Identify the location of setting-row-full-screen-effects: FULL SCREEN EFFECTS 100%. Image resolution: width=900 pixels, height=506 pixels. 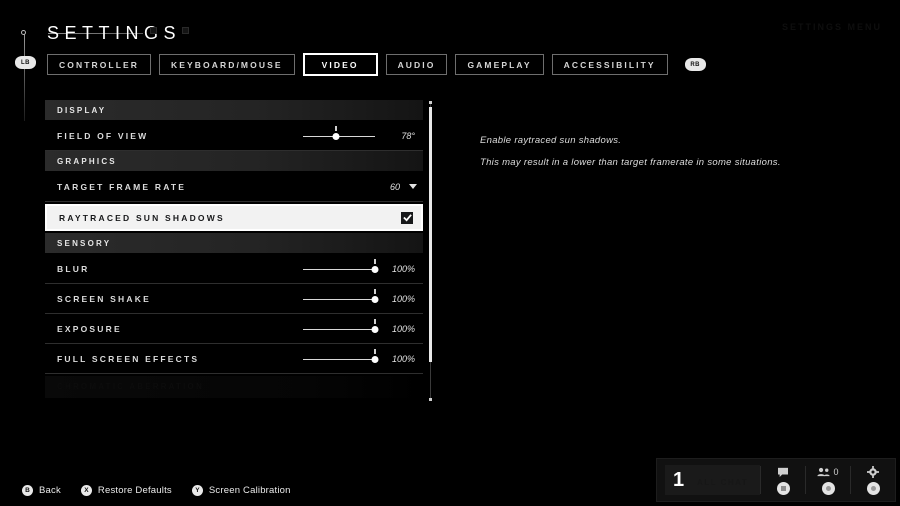
(234, 359).